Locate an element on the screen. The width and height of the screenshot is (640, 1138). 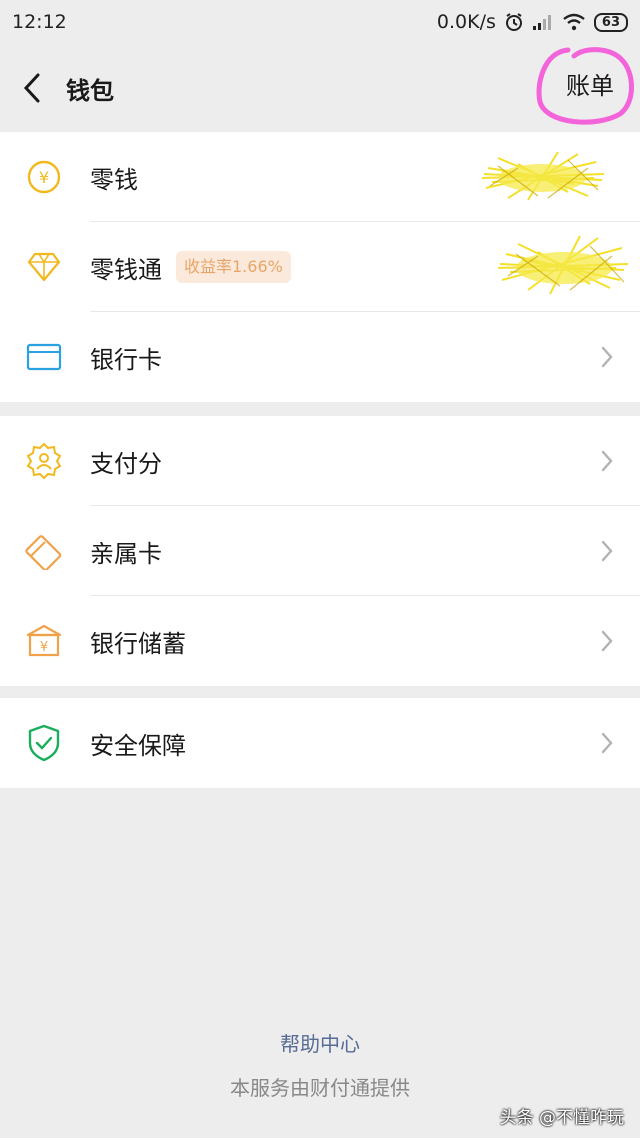
row-label: 银行储蓄 is located at coordinates (138, 643).